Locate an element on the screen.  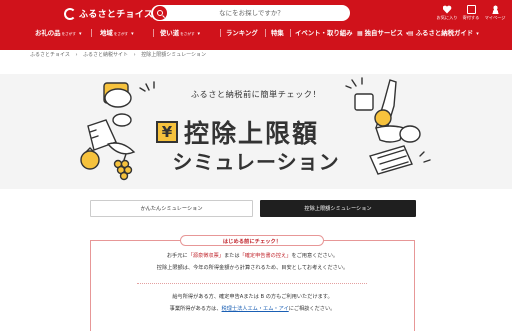
nav-label: お礼の品 is located at coordinates (48, 33).